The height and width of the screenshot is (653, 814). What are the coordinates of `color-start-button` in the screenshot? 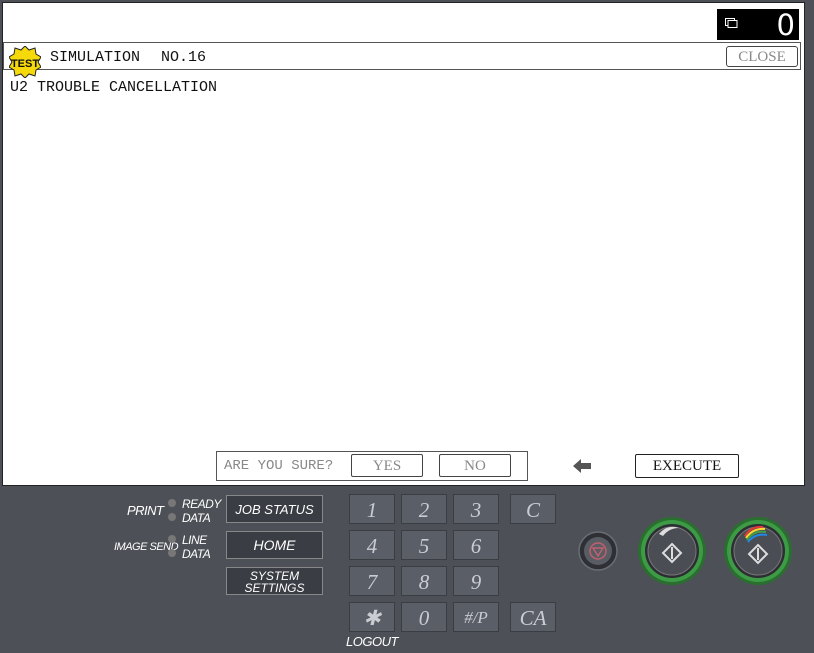 It's located at (758, 551).